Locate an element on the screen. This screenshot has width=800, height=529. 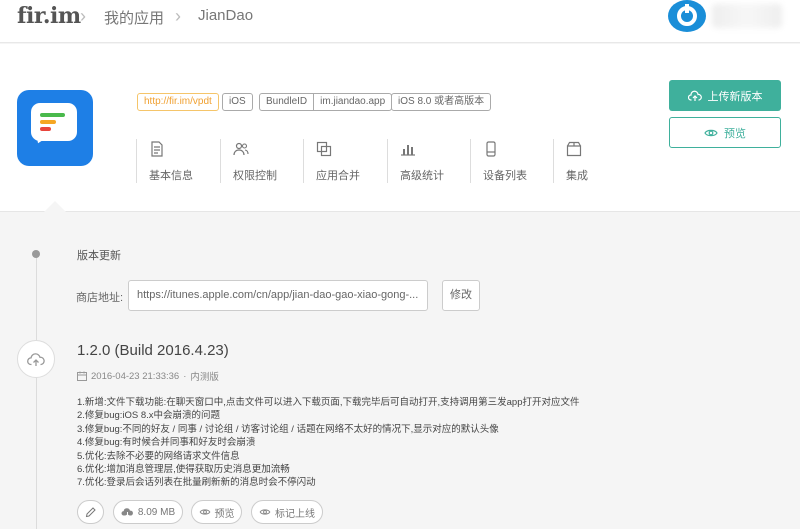
preview-button-label: 预览 is located at coordinates (735, 133).